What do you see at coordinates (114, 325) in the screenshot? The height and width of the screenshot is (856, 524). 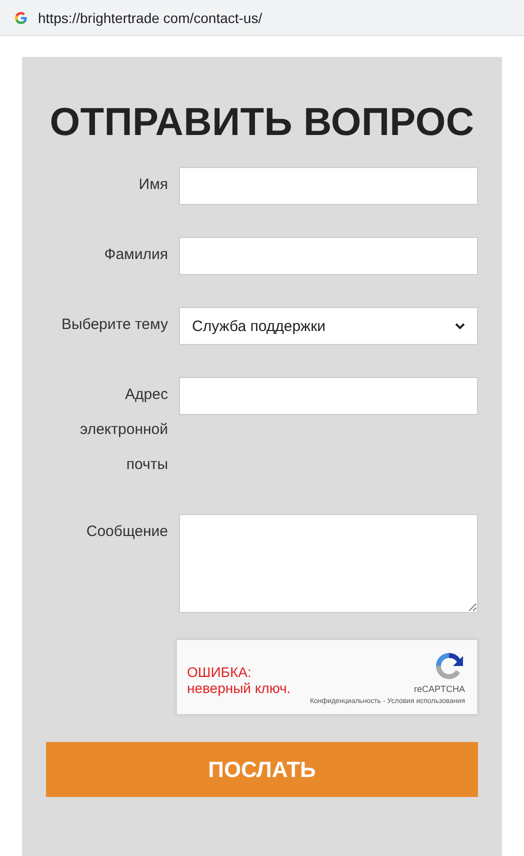 I see `field-label: Выберите тему` at bounding box center [114, 325].